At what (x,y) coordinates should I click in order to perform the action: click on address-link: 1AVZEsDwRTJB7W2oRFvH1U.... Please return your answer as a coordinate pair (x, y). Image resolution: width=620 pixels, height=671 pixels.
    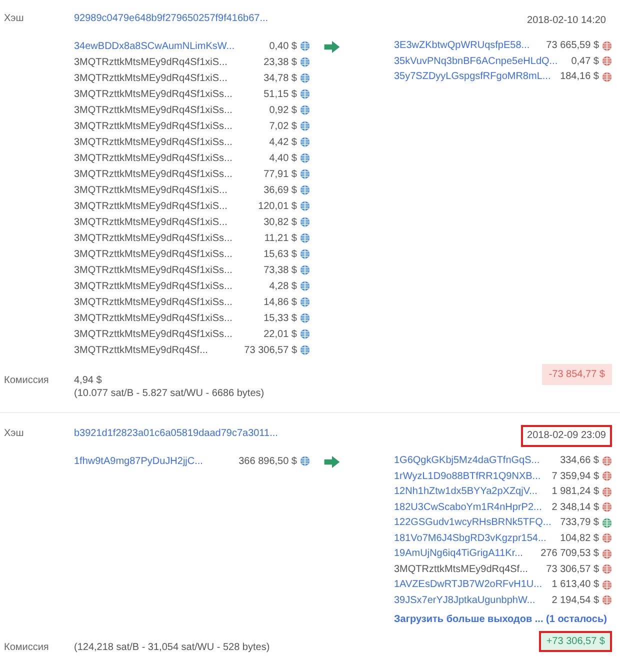
    Looking at the image, I should click on (471, 584).